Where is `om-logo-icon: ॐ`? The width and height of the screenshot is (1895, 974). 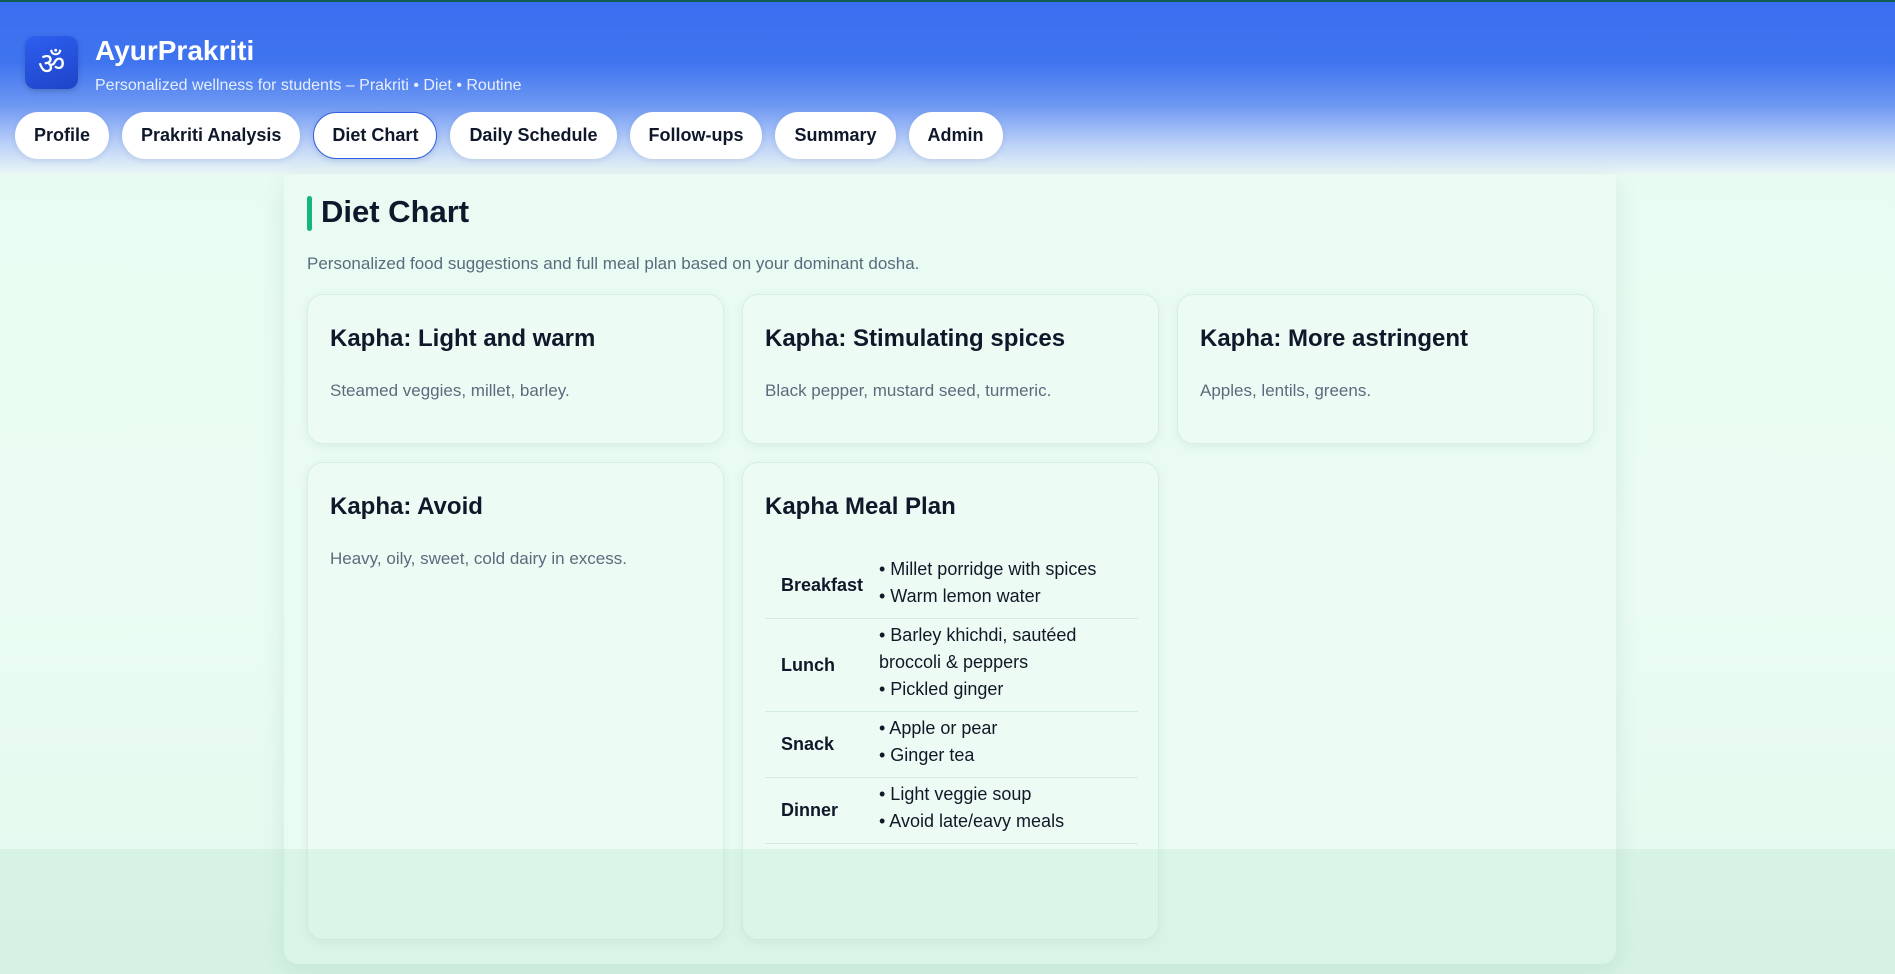
om-logo-icon: ॐ is located at coordinates (51, 62).